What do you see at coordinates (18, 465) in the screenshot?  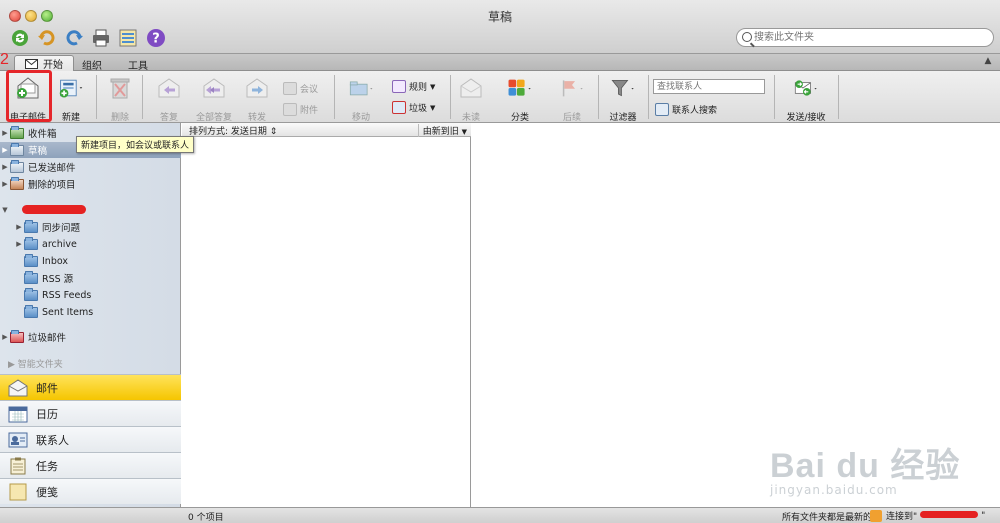 I see `tasks-icon` at bounding box center [18, 465].